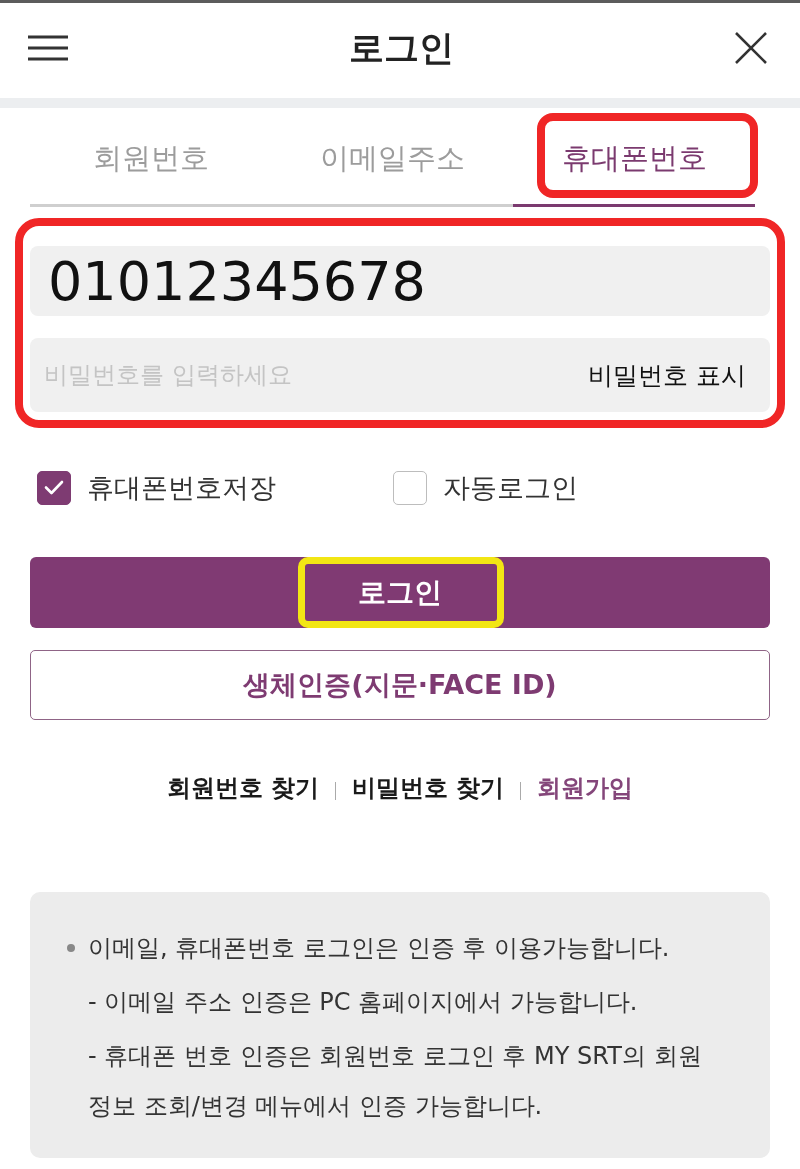  What do you see at coordinates (751, 47) in the screenshot?
I see `close-icon` at bounding box center [751, 47].